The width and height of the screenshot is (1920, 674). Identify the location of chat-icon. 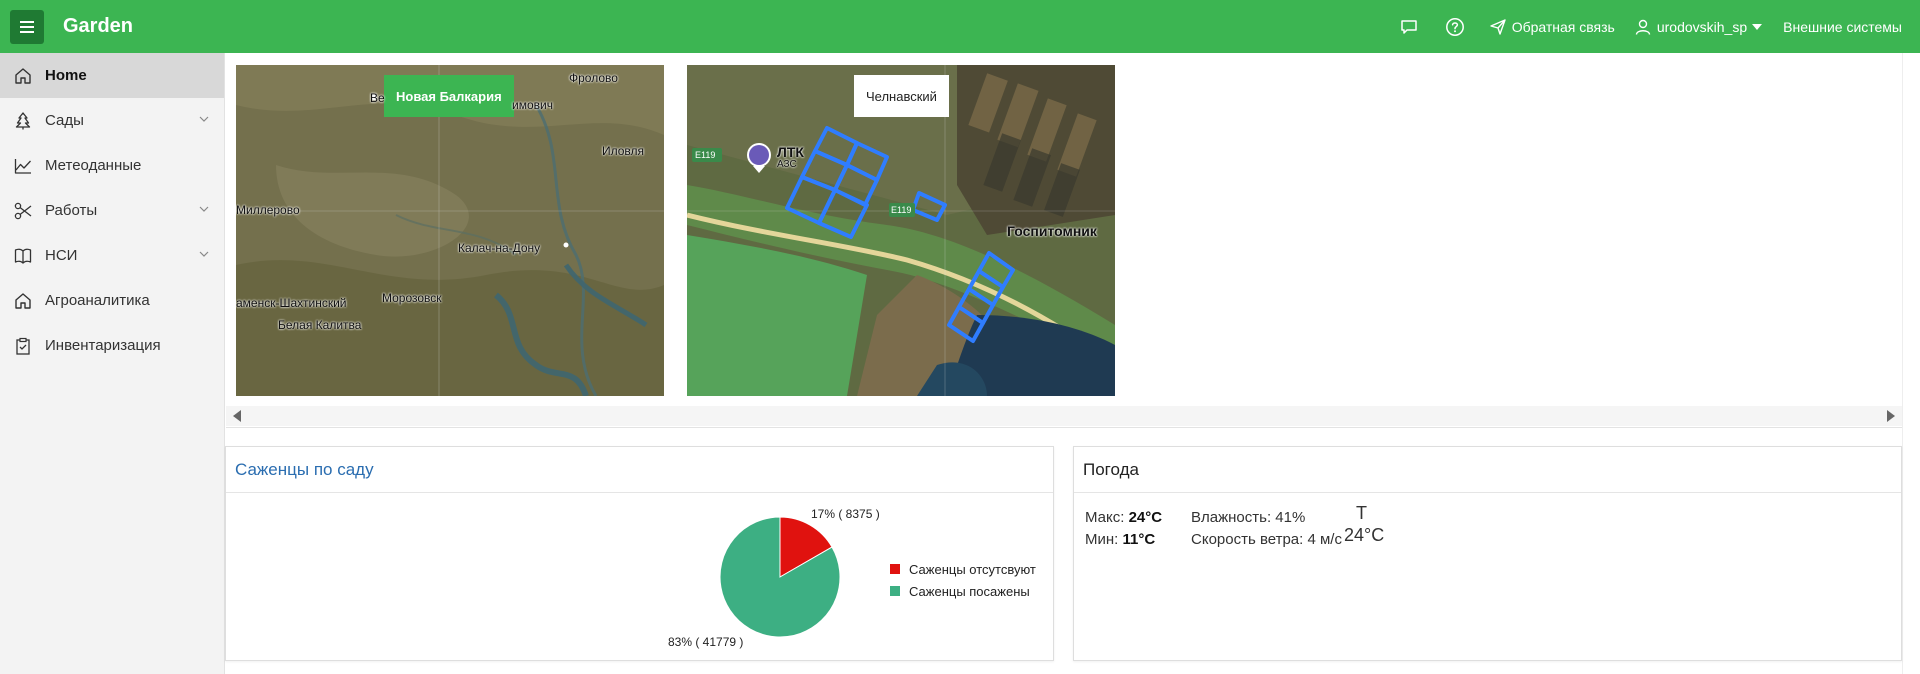
(1408, 26).